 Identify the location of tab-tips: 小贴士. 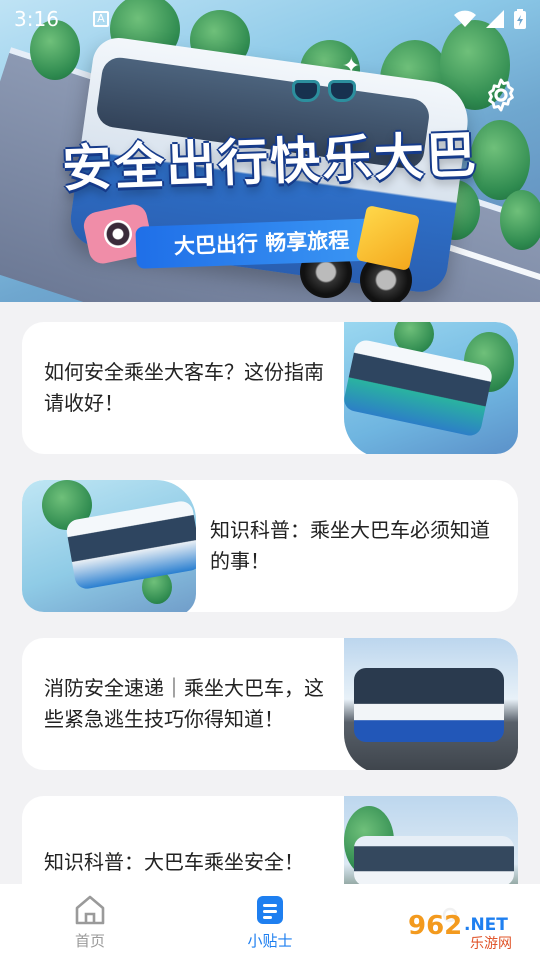
(270, 922).